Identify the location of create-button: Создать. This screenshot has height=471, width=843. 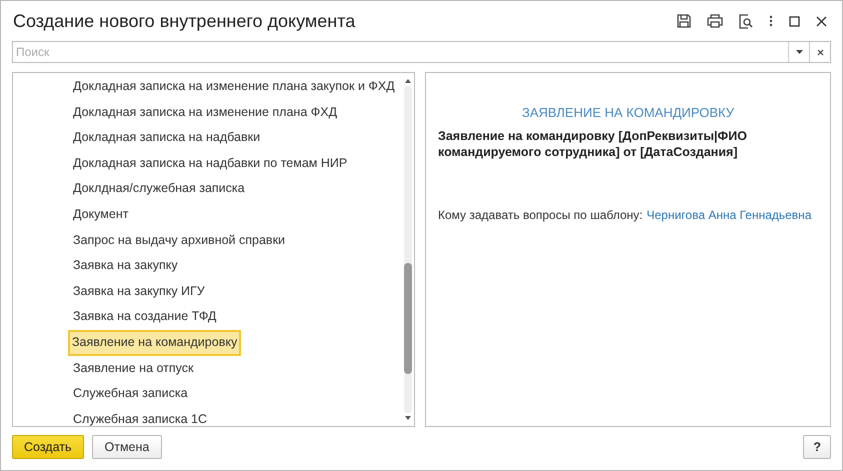
(48, 447).